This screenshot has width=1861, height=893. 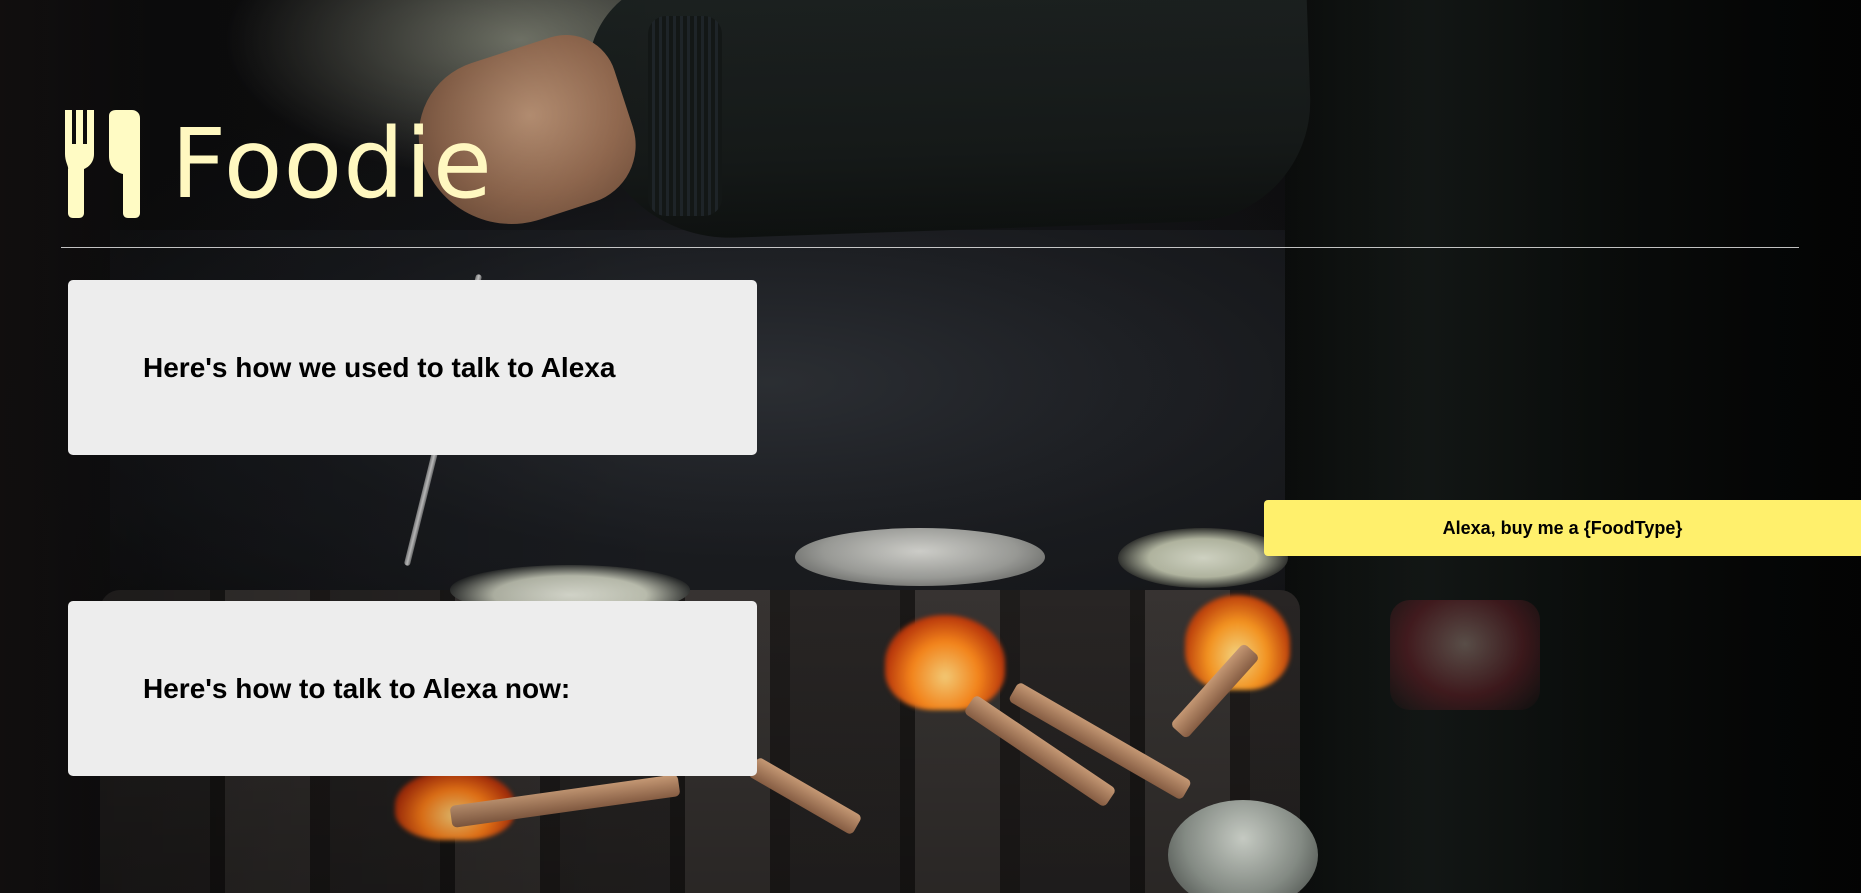 I want to click on brand-name: Foodie, so click(x=332, y=164).